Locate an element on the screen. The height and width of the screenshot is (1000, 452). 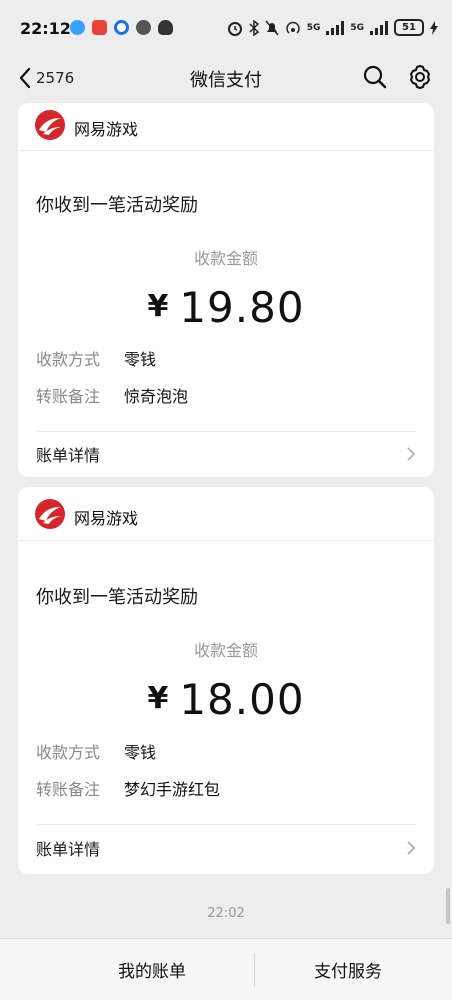
message-timestamp: 22:02 is located at coordinates (226, 913).